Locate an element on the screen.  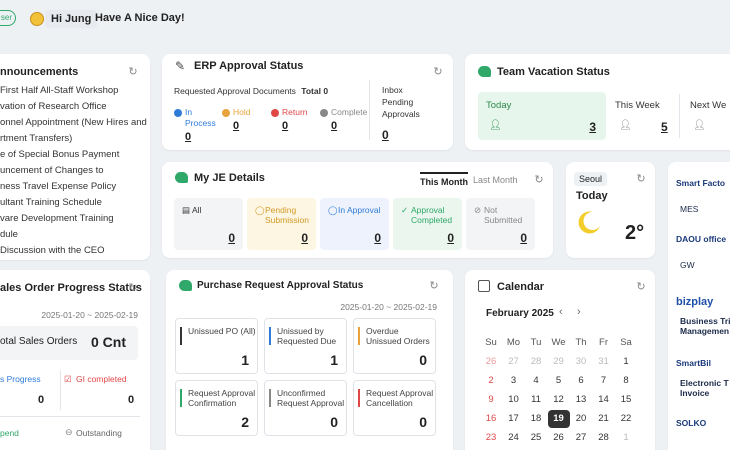
announcement-item: onnel Appointment (New Hires and is located at coordinates (73, 122).